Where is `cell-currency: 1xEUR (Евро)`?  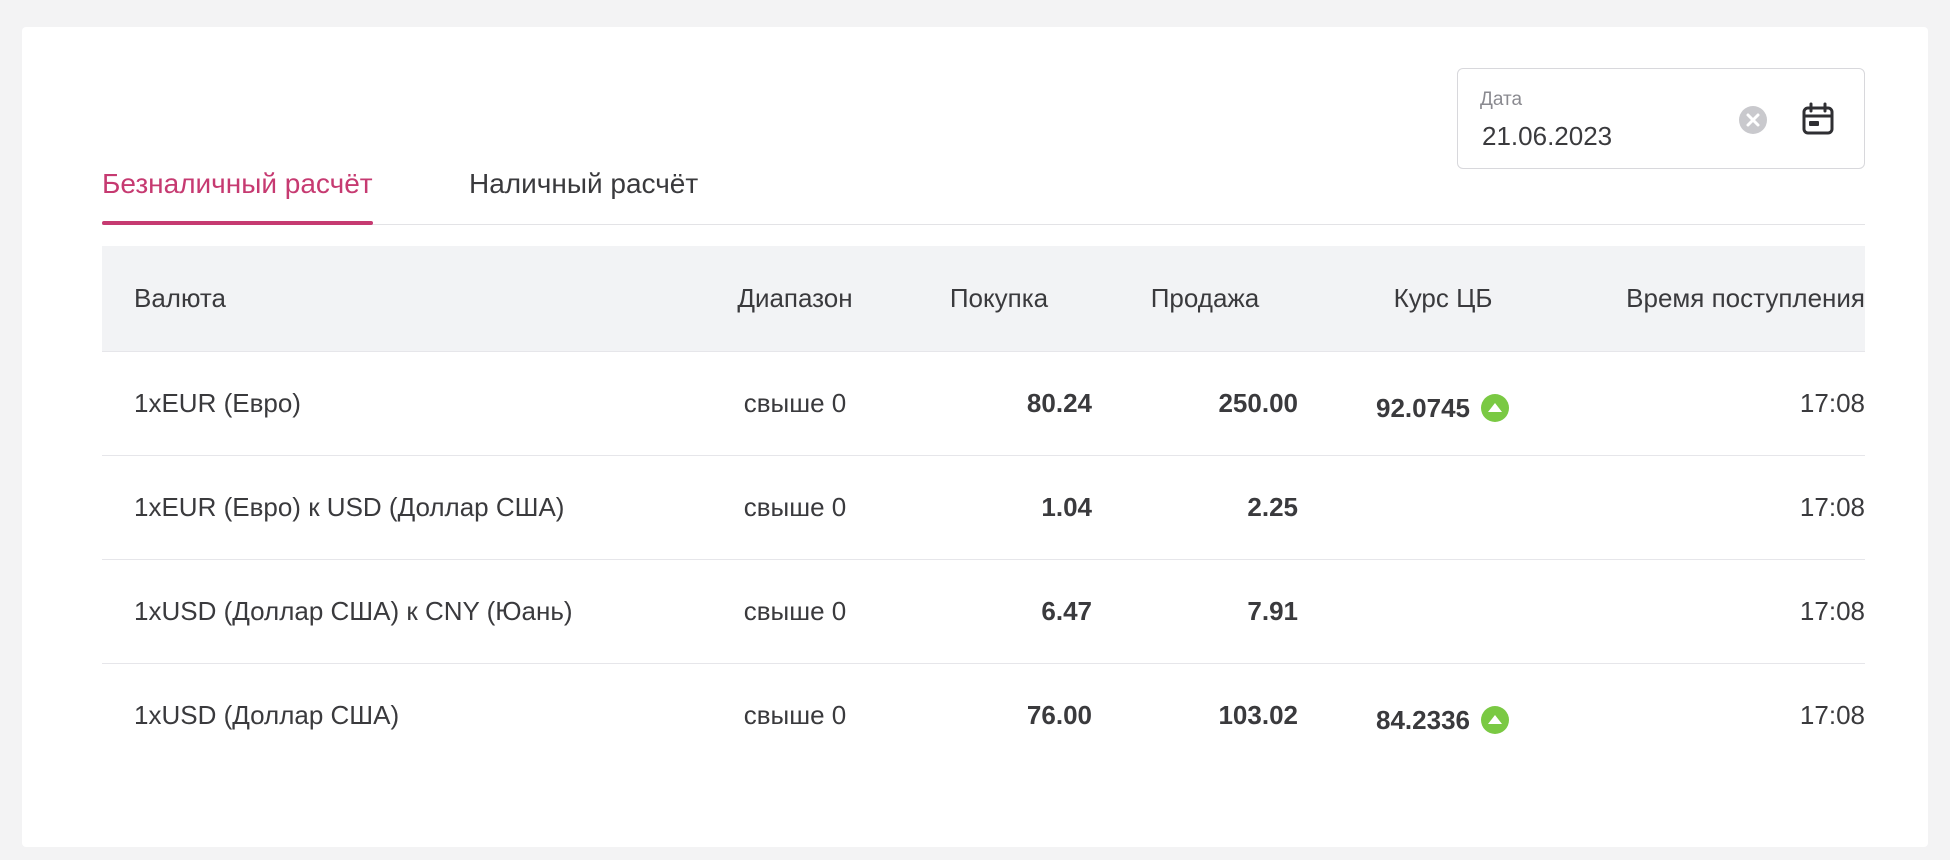 cell-currency: 1xEUR (Евро) is located at coordinates (217, 402).